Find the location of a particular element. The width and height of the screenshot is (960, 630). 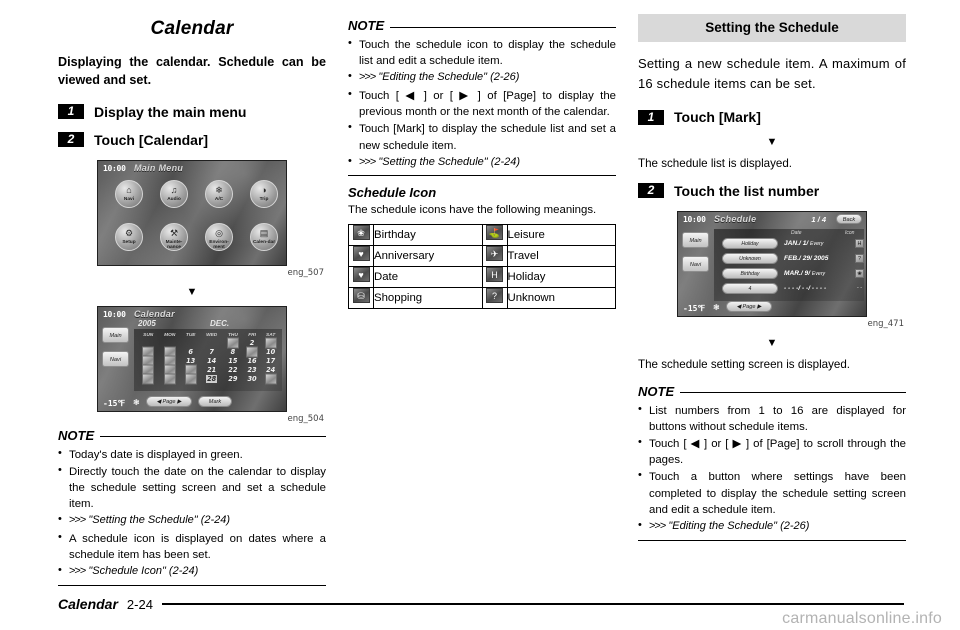

main-menu-button-audio: ♫ Audio is located at coordinates (174, 193).